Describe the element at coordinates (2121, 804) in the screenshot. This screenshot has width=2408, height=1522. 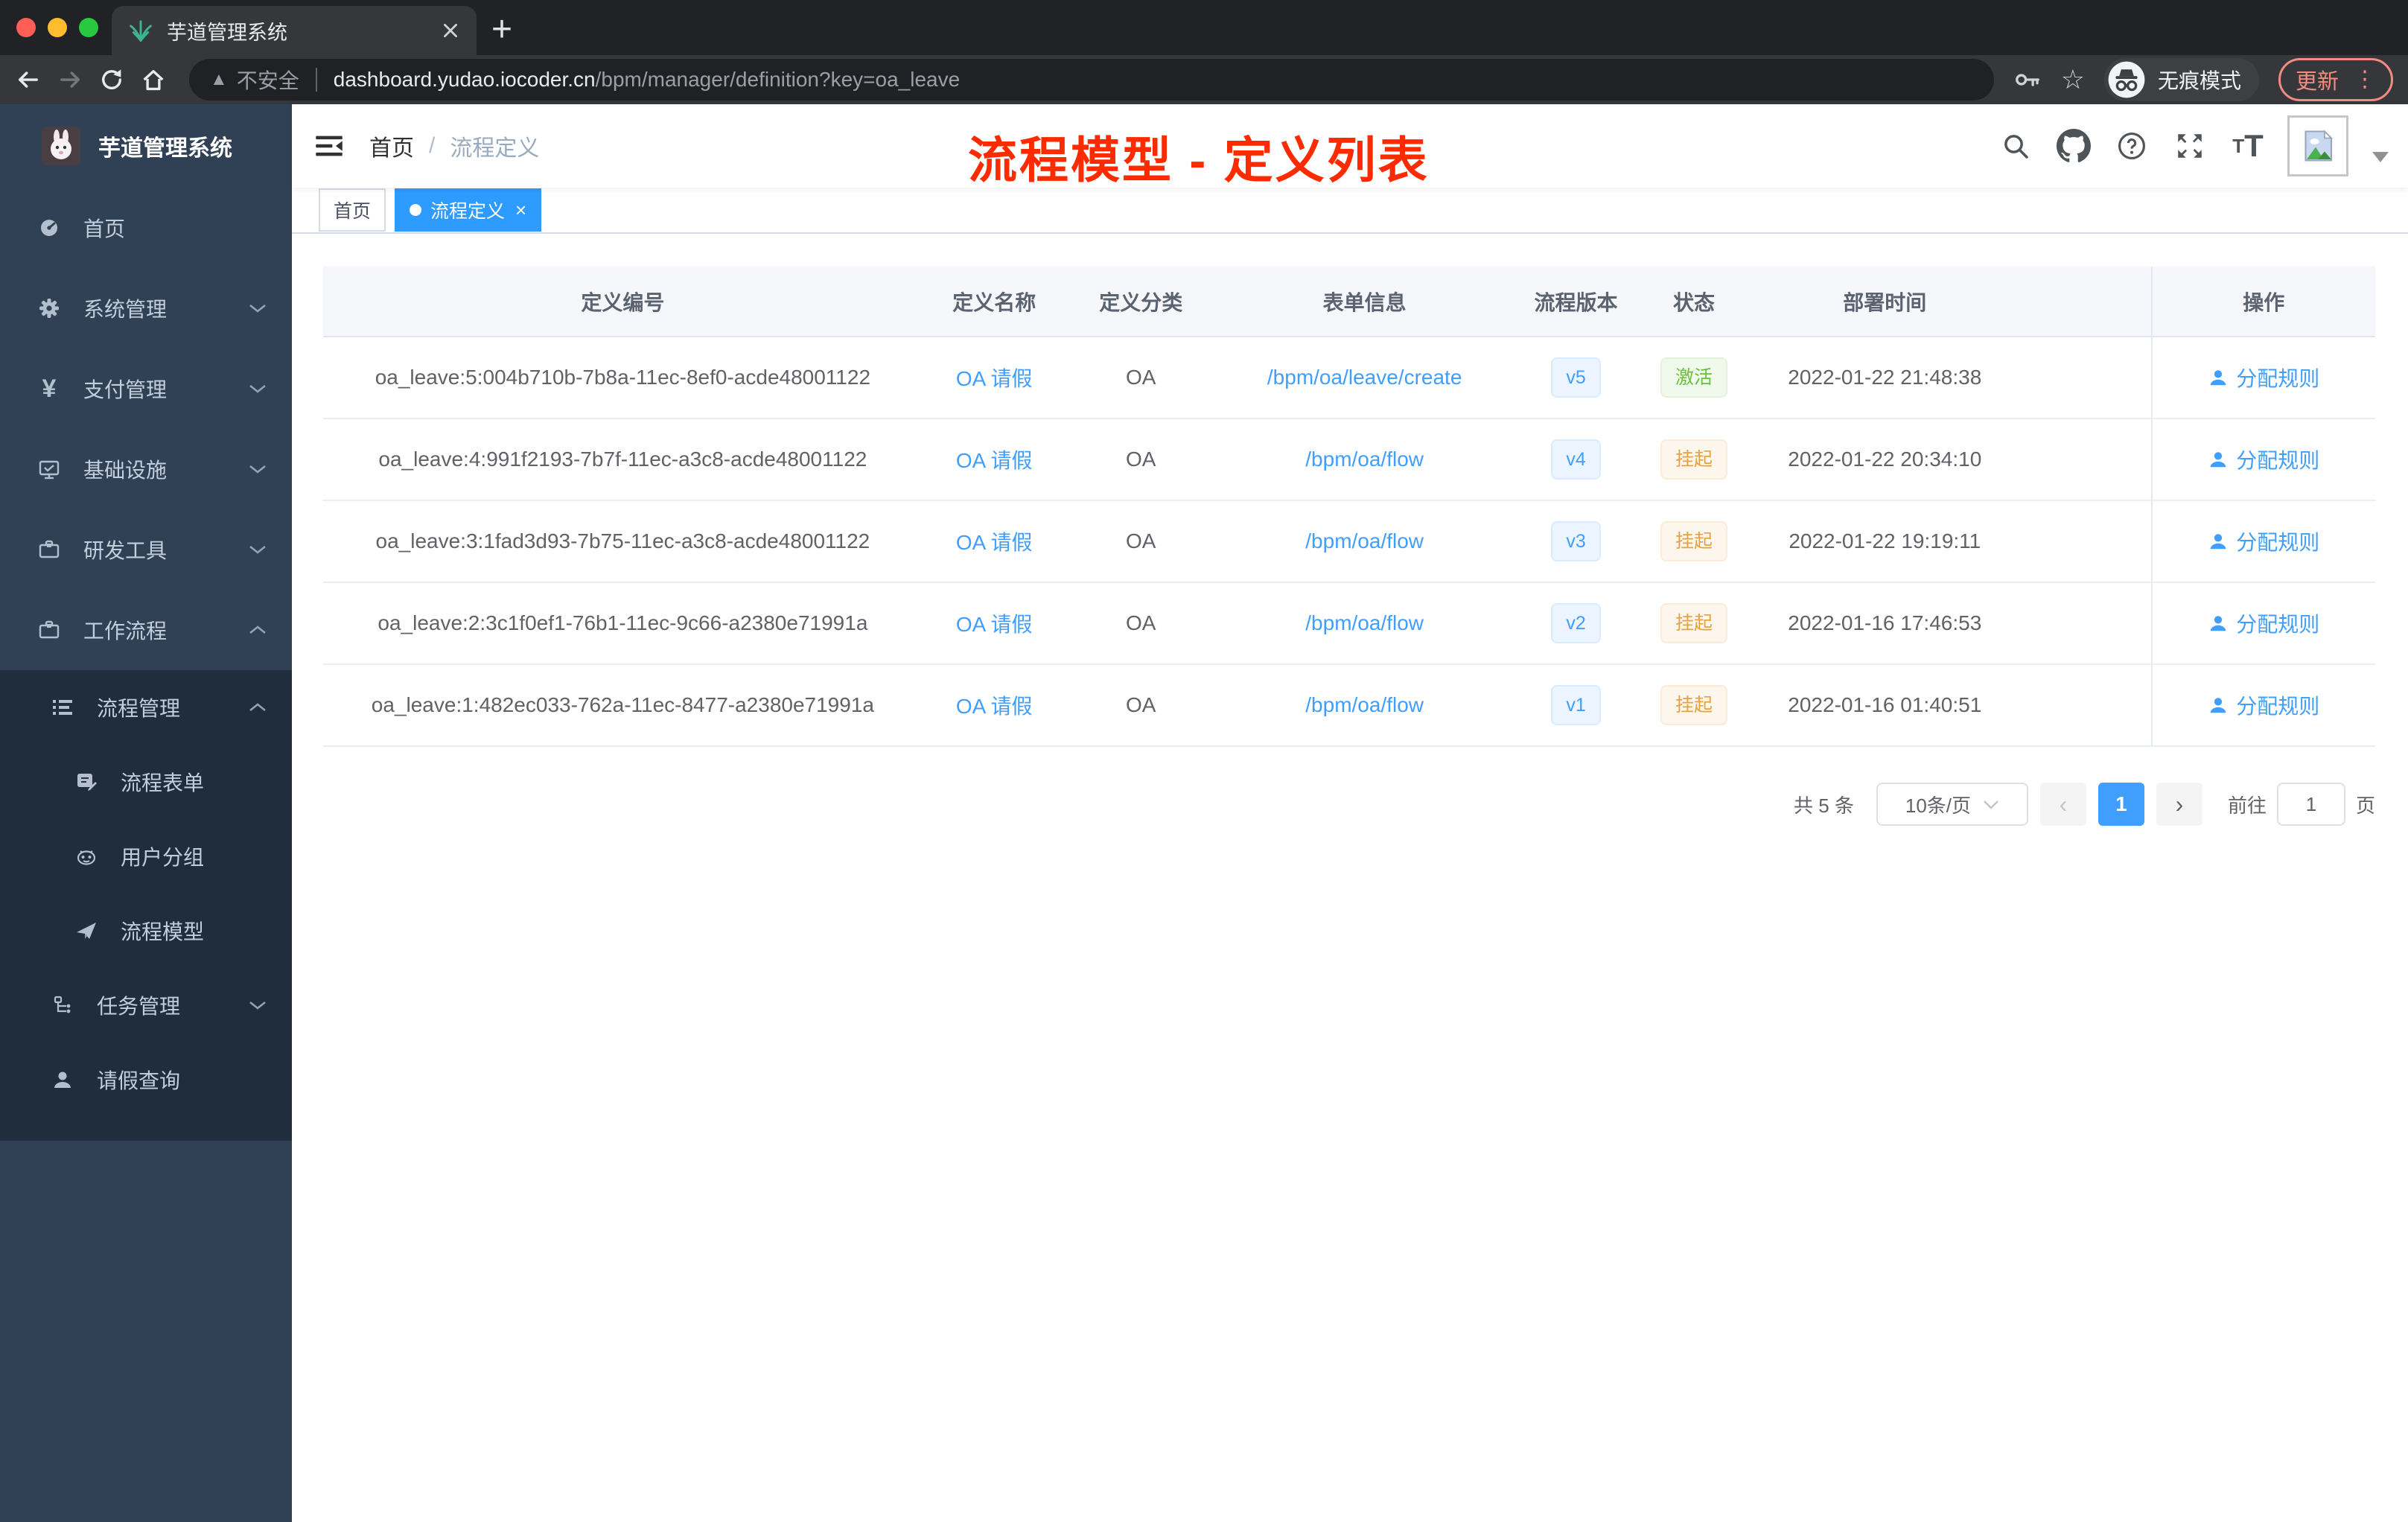
I see `page-1-button: 1` at that location.